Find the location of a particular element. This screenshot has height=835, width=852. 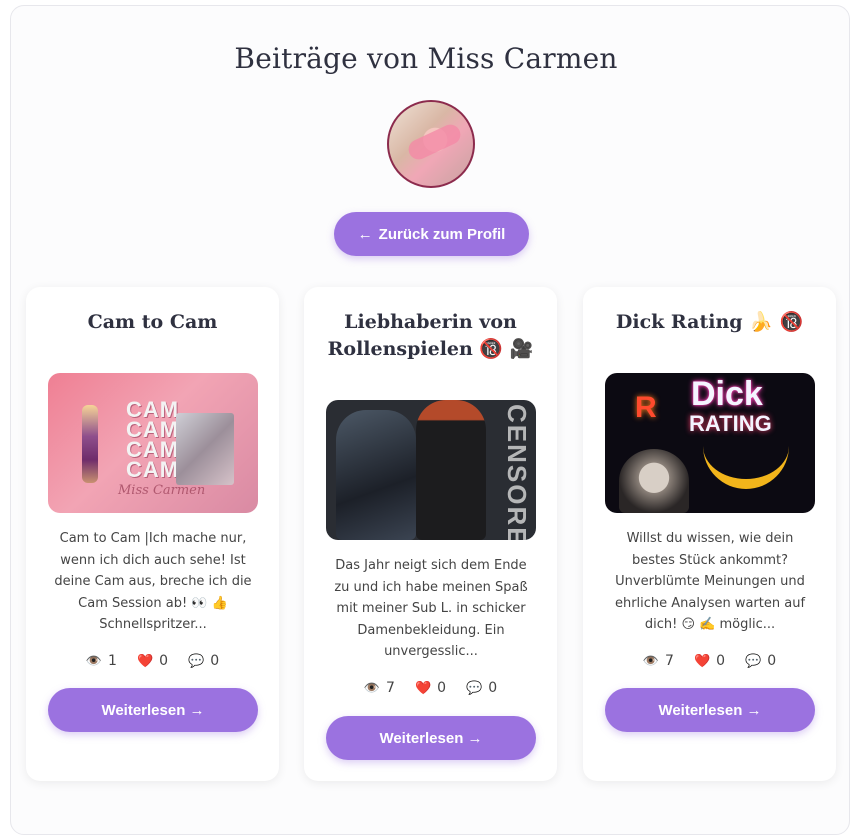

page-title: Beiträge von Miss Carmen is located at coordinates (426, 58).